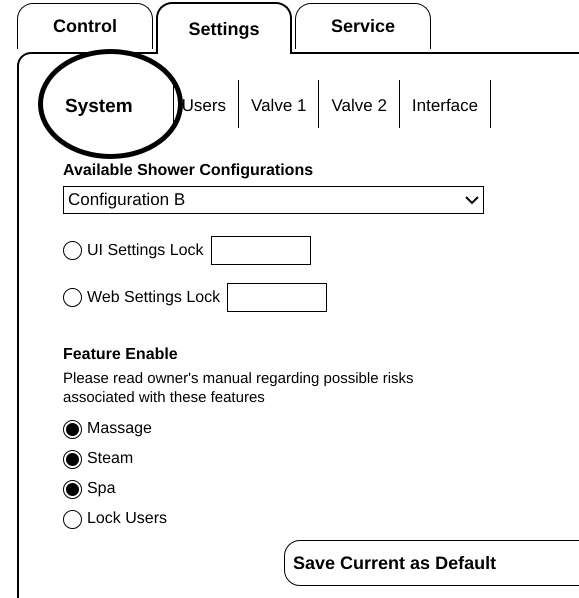 This screenshot has height=598, width=579. What do you see at coordinates (119, 429) in the screenshot?
I see `radio-label: Massage` at bounding box center [119, 429].